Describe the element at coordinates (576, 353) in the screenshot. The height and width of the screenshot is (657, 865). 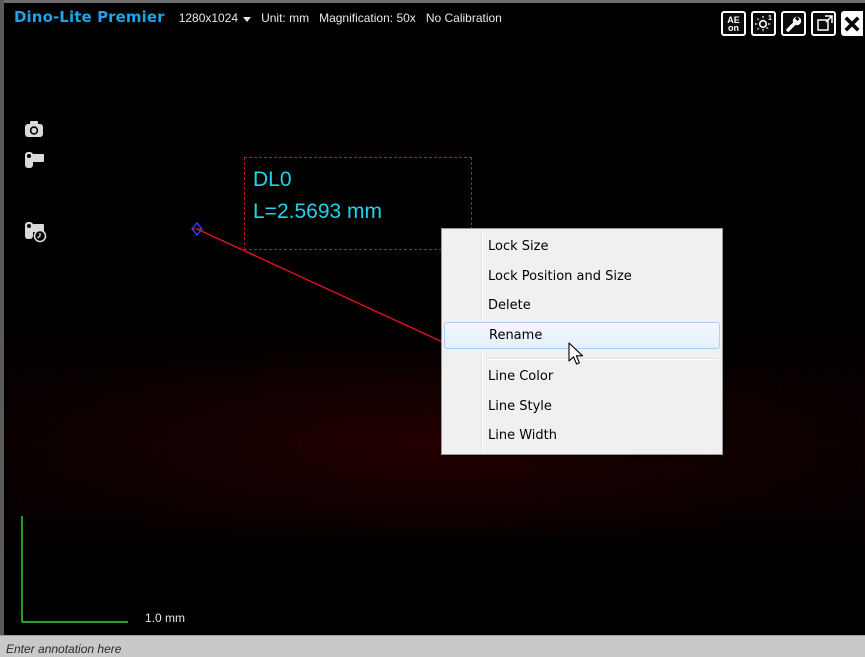
I see `mouse-pointer-icon` at that location.